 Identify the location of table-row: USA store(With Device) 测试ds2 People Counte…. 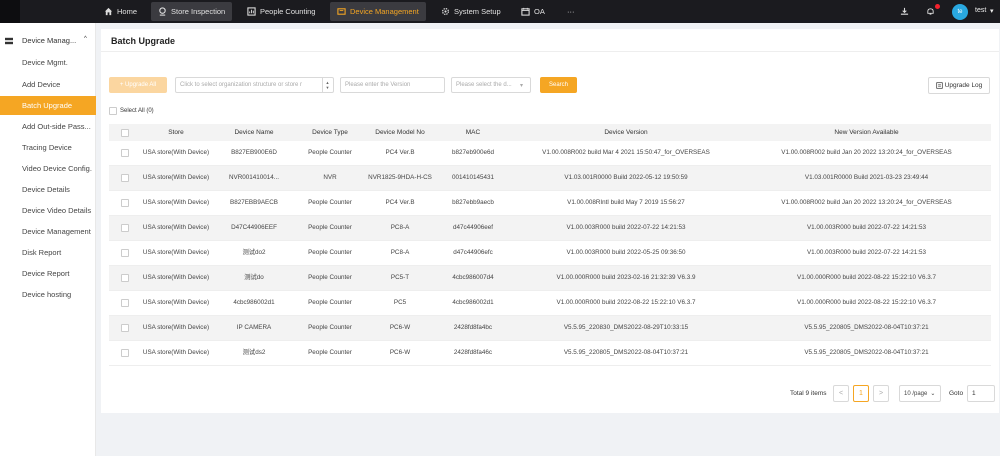
(550, 353).